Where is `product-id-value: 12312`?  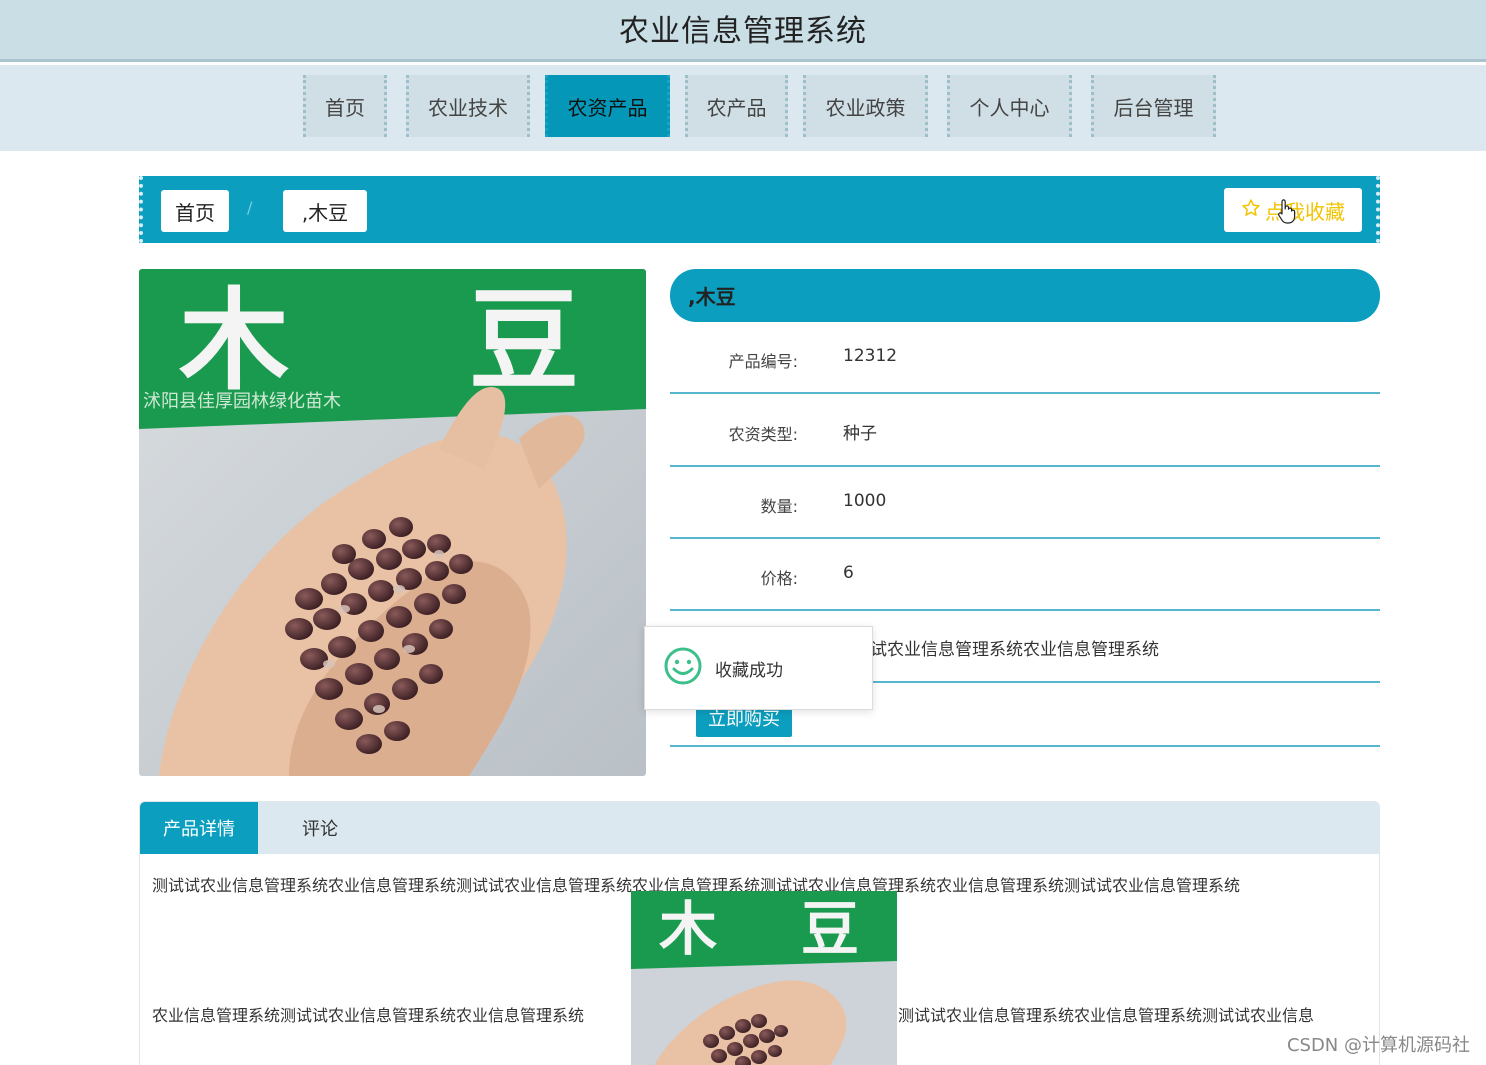 product-id-value: 12312 is located at coordinates (870, 356).